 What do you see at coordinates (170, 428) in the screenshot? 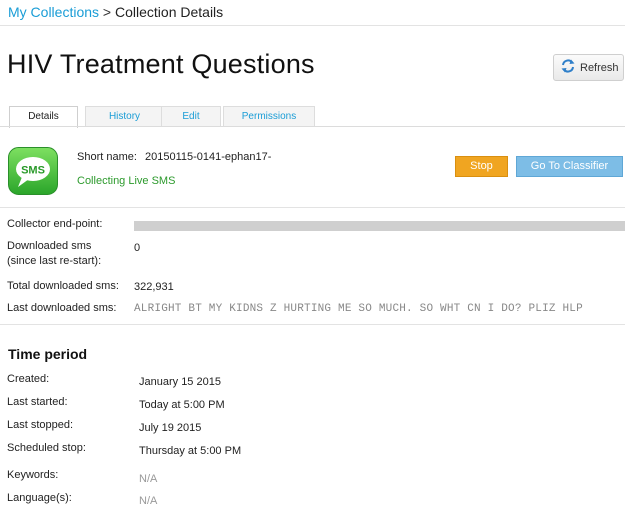
I see `last-stopped-value: July 19 2015` at bounding box center [170, 428].